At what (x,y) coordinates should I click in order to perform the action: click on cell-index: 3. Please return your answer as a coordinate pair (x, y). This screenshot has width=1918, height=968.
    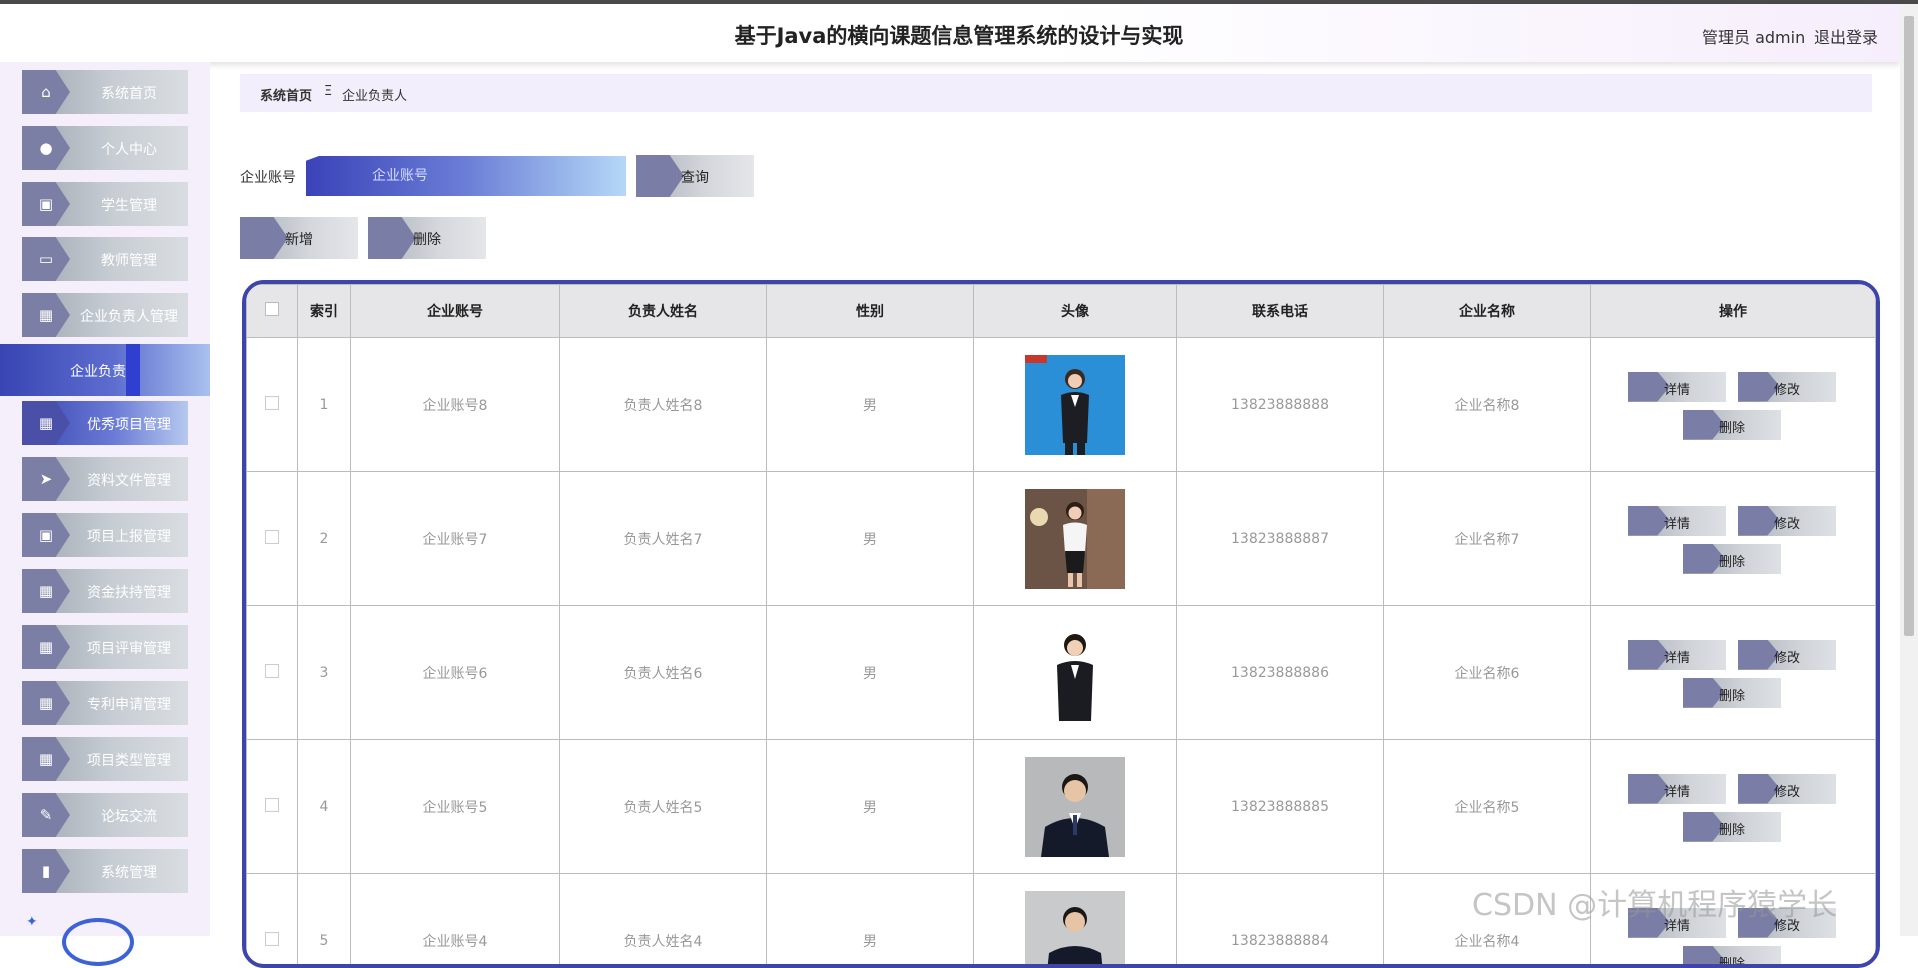
    Looking at the image, I should click on (324, 673).